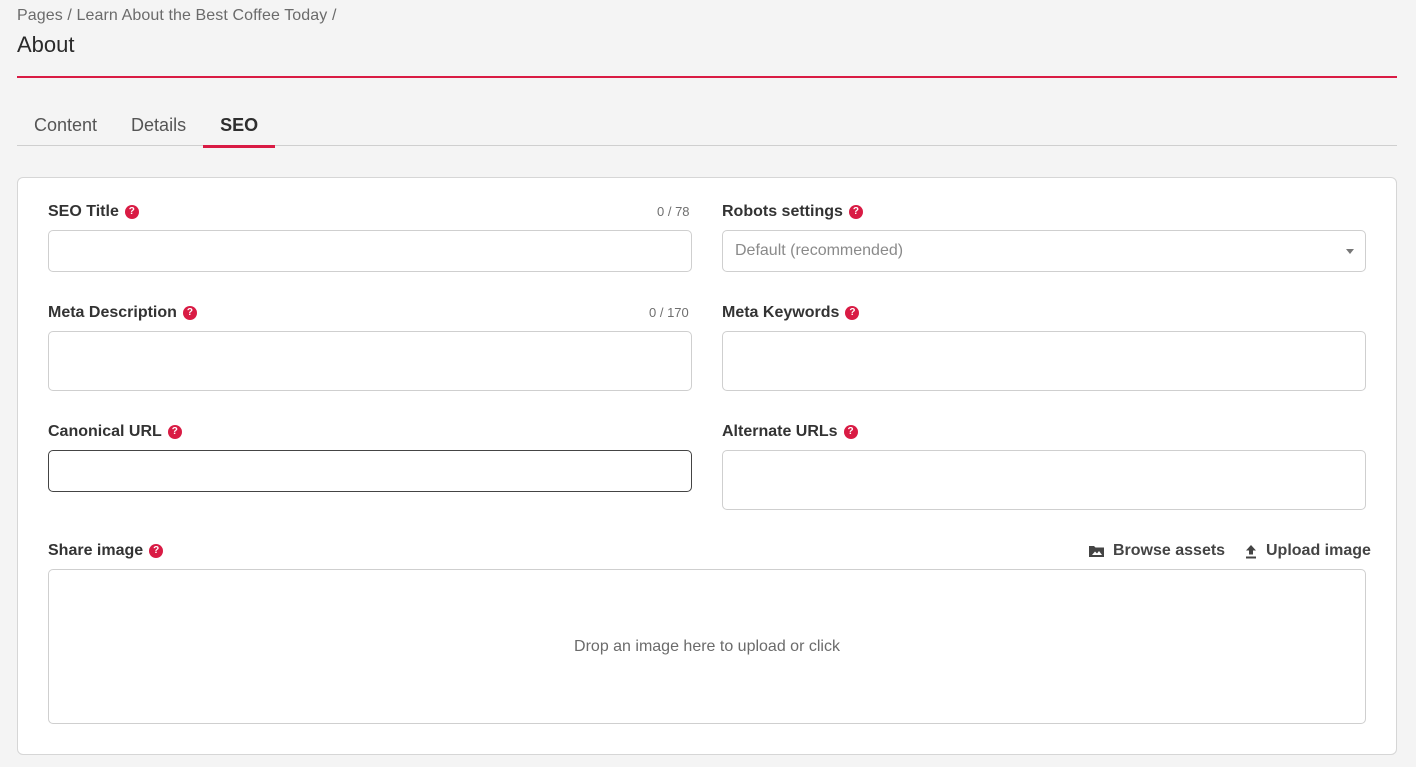  I want to click on meta-description-field, so click(370, 361).